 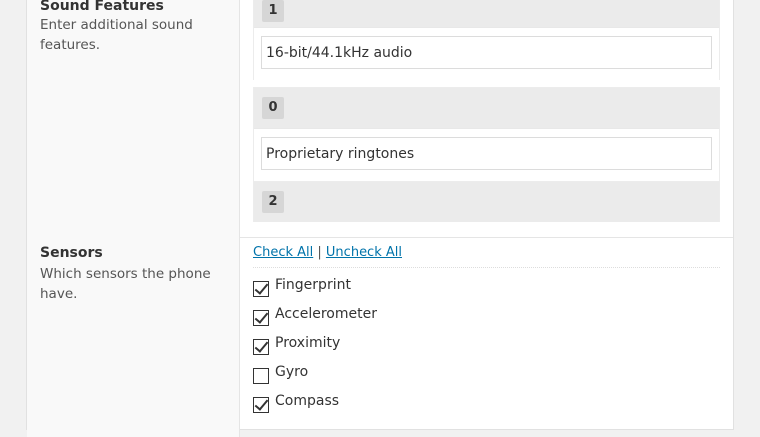 I want to click on checkbox-label: Proximity, so click(x=307, y=343).